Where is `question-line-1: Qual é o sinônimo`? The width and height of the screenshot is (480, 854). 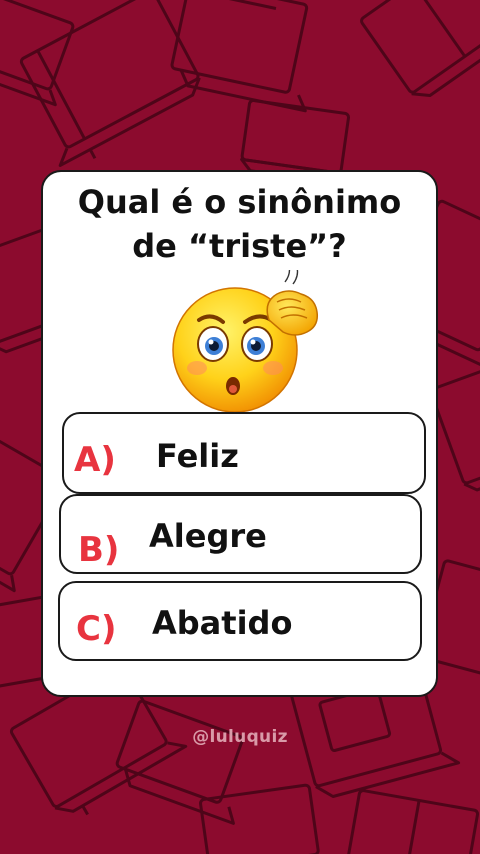 question-line-1: Qual é o sinônimo is located at coordinates (239, 202).